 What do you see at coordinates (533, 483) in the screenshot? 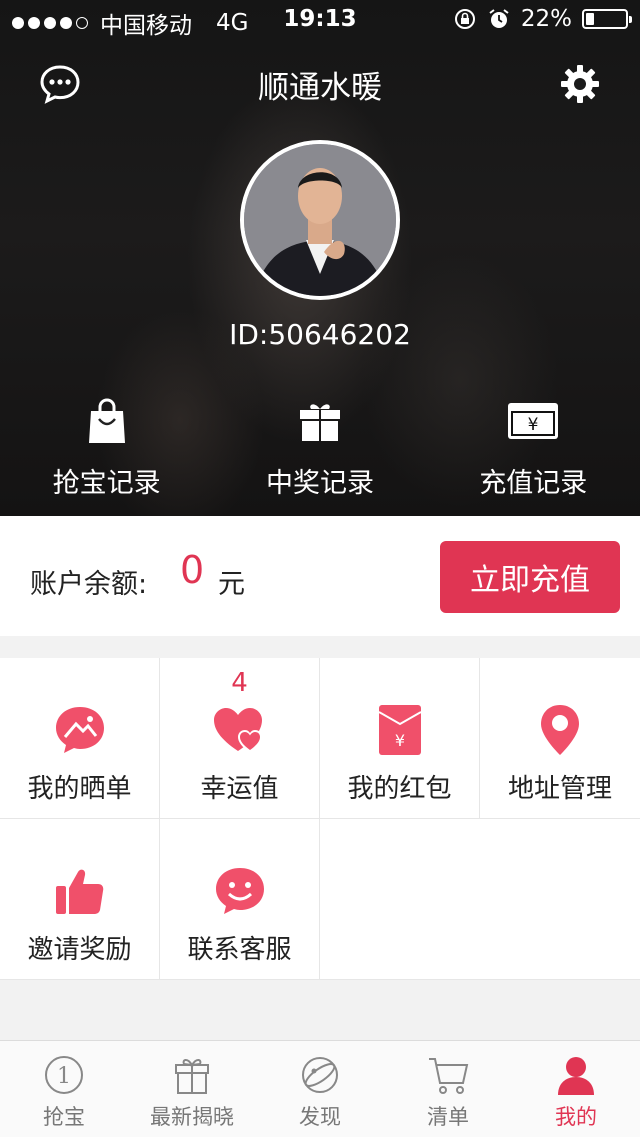
I see `record-label: 充值记录` at bounding box center [533, 483].